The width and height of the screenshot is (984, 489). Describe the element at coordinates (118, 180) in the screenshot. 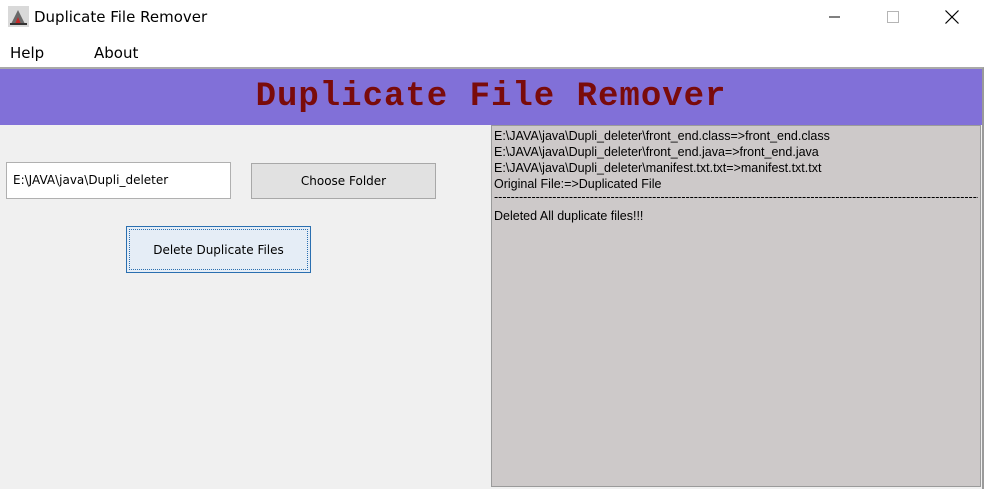

I see `folder-path-field: E:\JAVA\java\Dupli_deleter` at that location.